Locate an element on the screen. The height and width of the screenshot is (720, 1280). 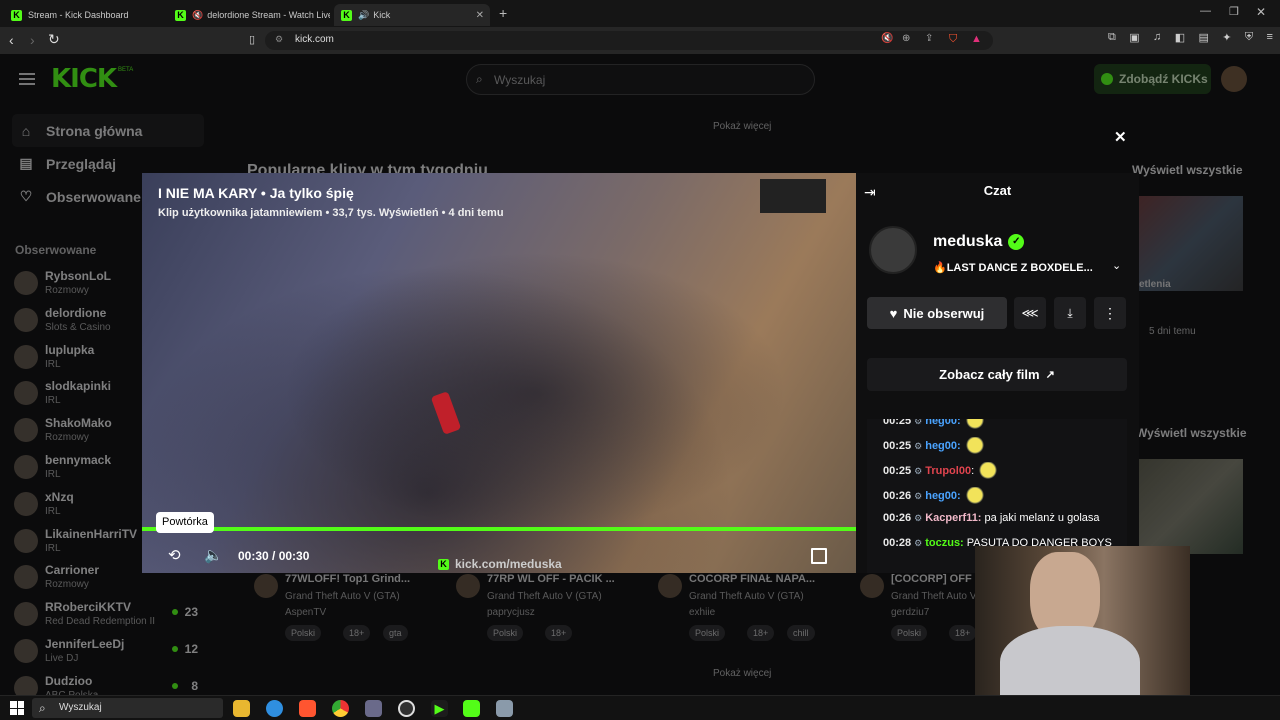
followed-channel-item: RRoberciKKTV Red Dead Redemption II 23 is located at coordinates (109, 617).